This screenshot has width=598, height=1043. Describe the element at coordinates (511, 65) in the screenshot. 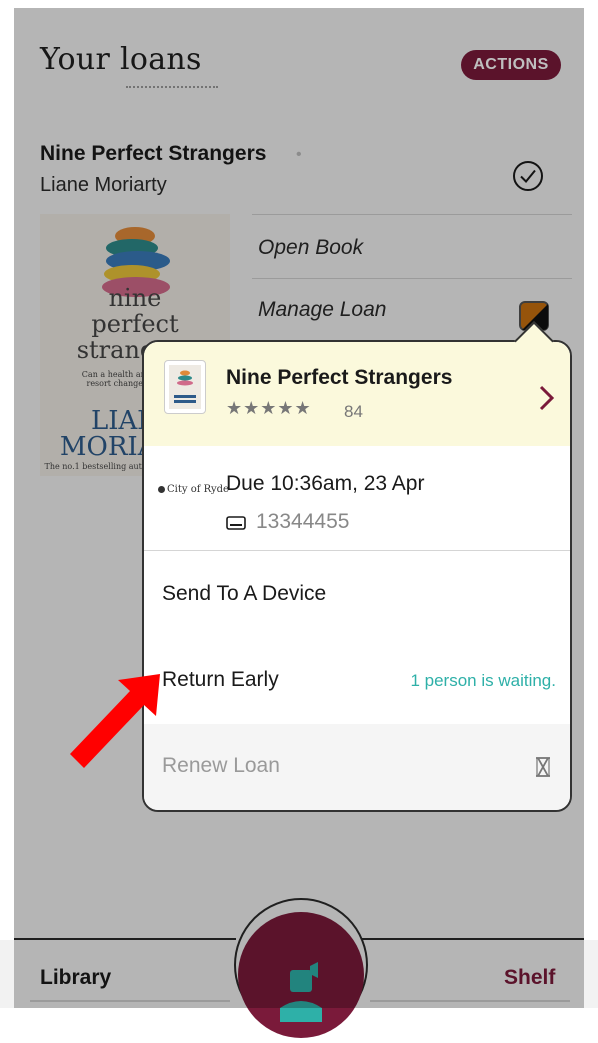

I see `actions-button: ACTIONS` at that location.